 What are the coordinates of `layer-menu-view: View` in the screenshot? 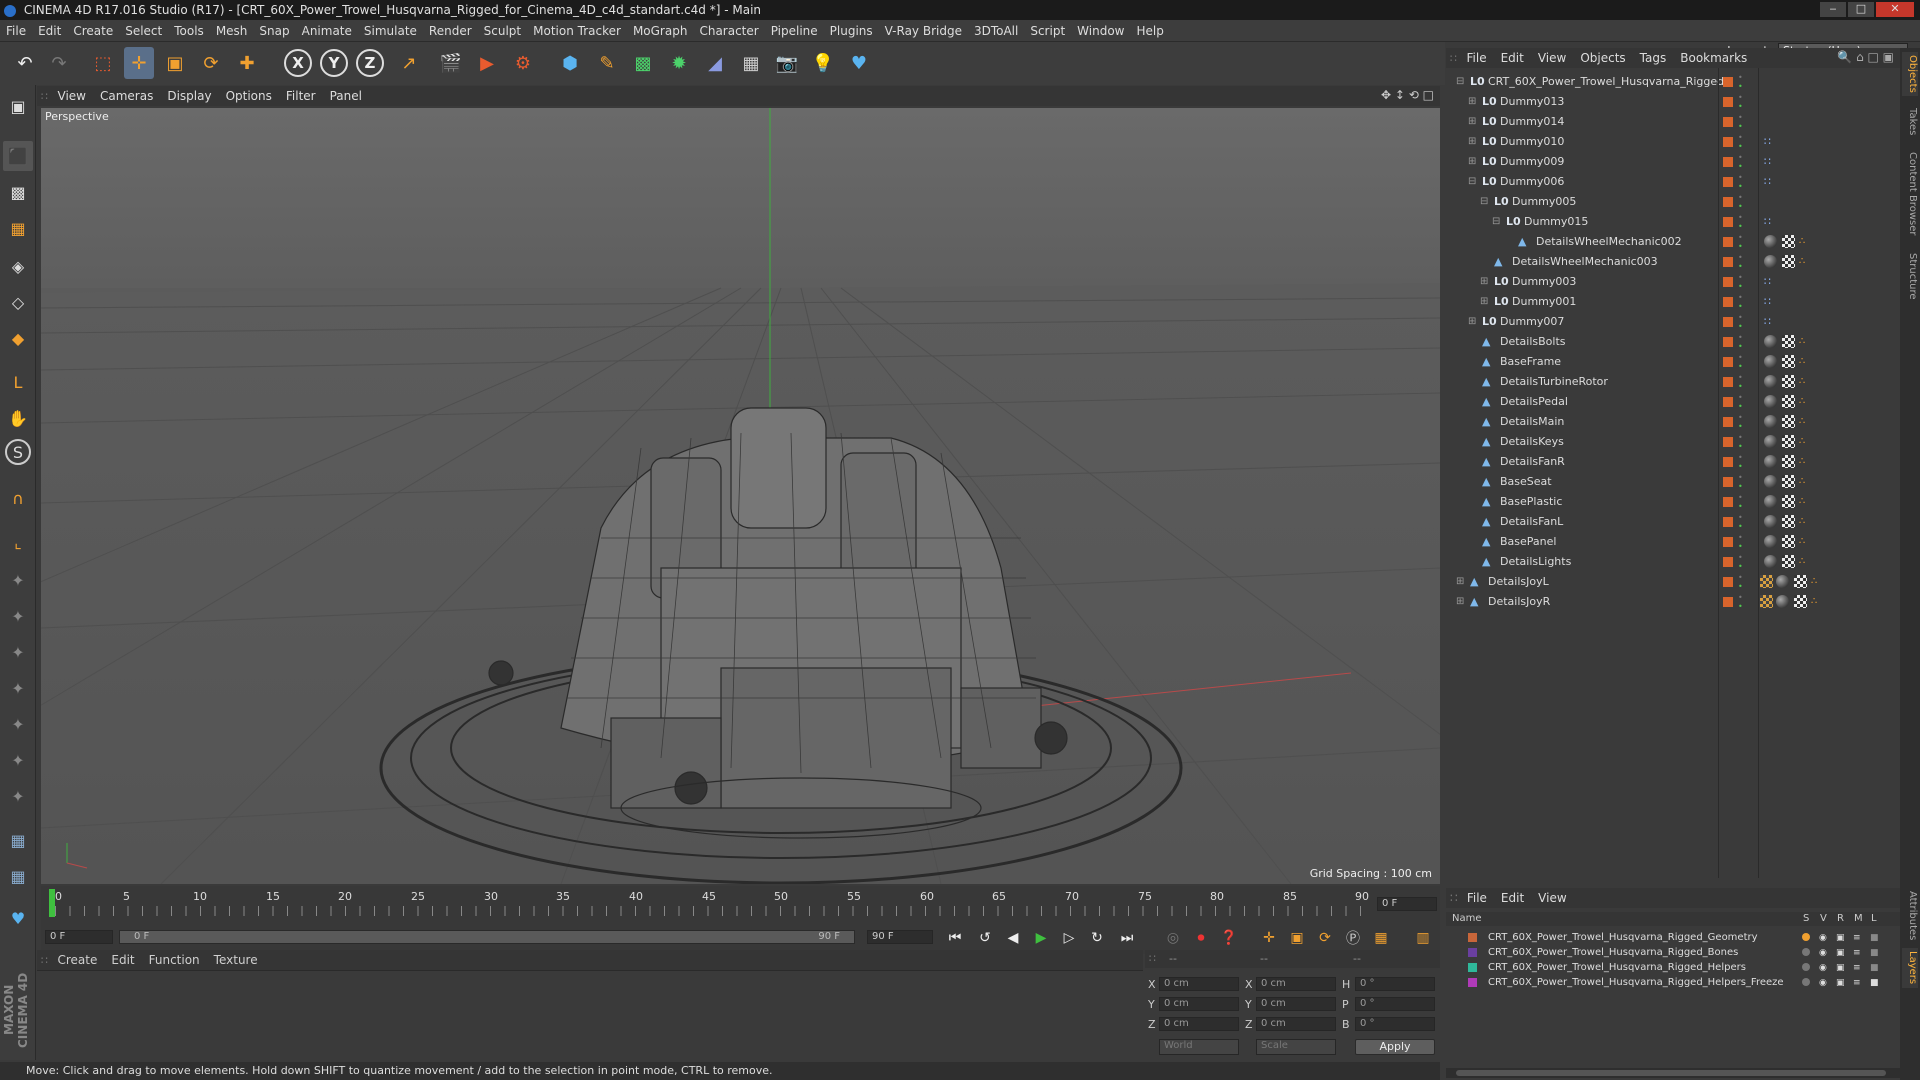 It's located at (1552, 898).